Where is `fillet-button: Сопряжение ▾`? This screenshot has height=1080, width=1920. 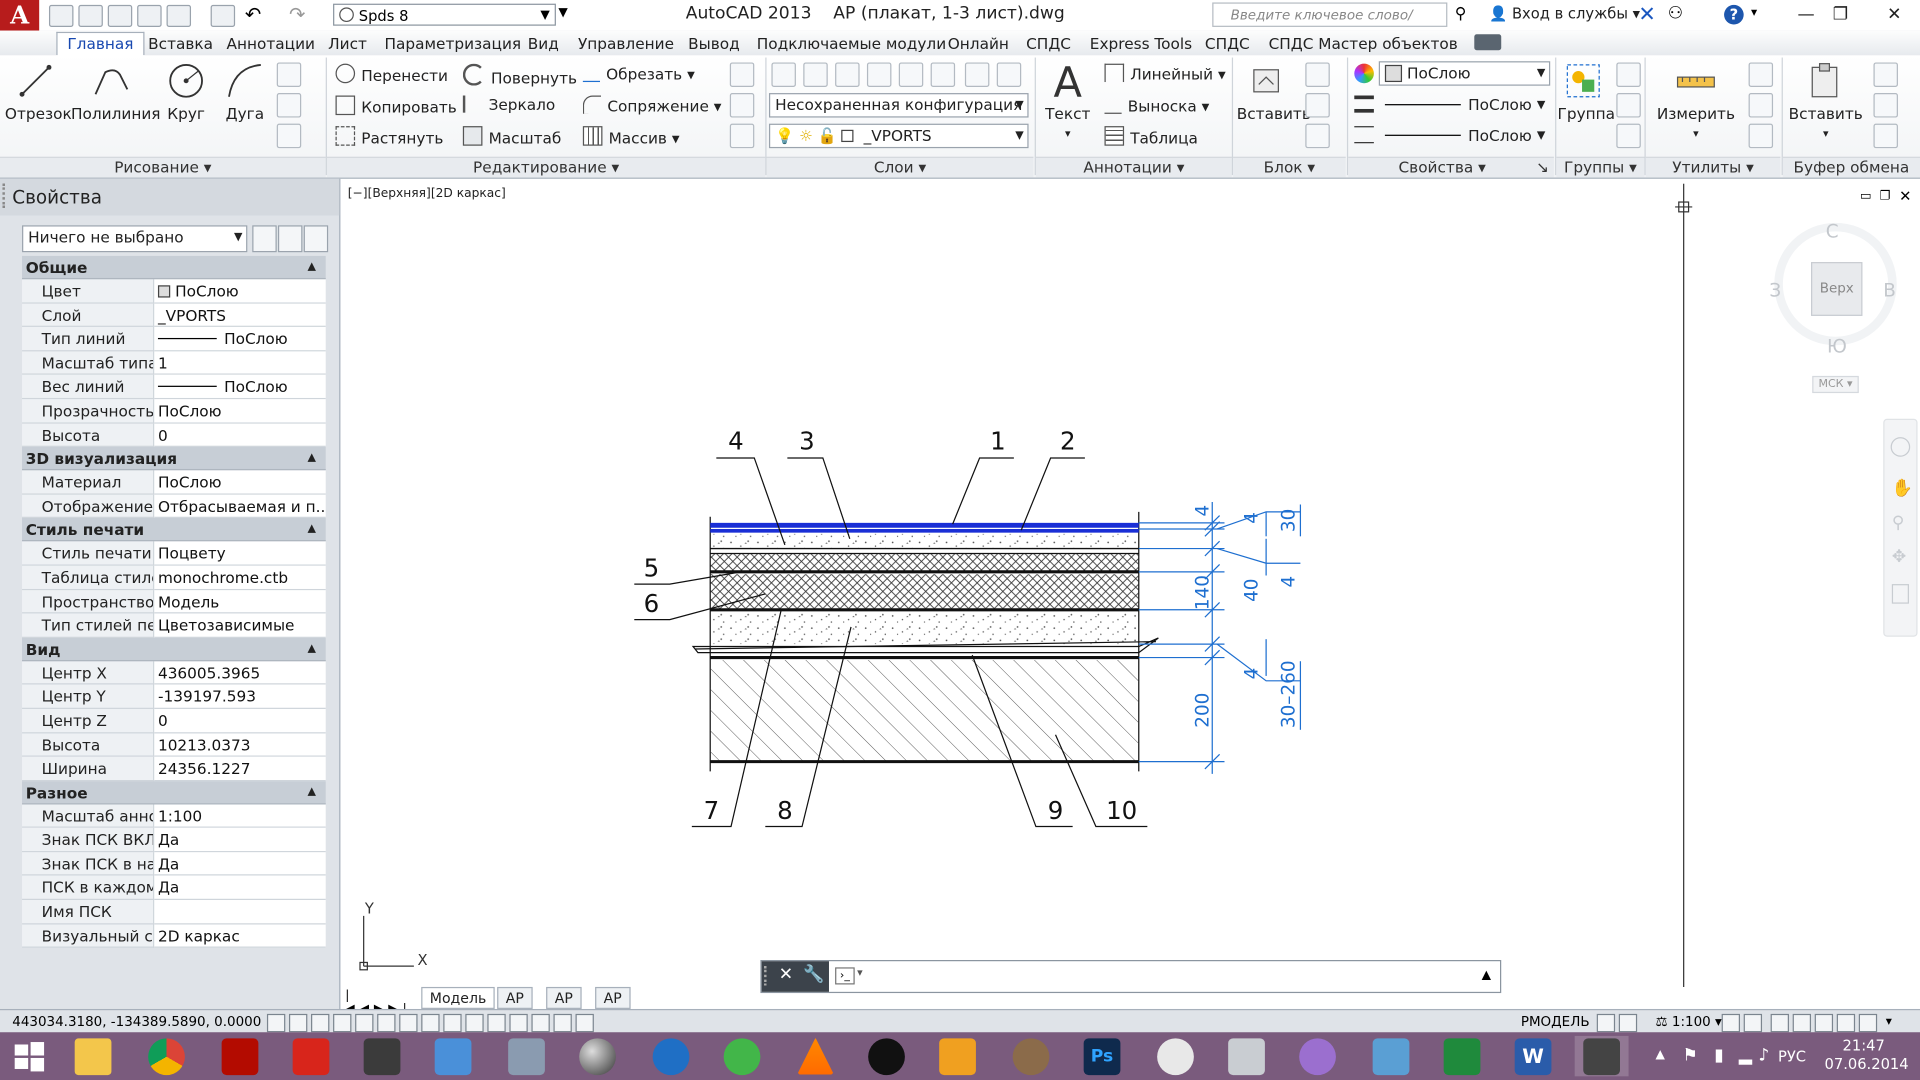
fillet-button: Сопряжение ▾ is located at coordinates (651, 105).